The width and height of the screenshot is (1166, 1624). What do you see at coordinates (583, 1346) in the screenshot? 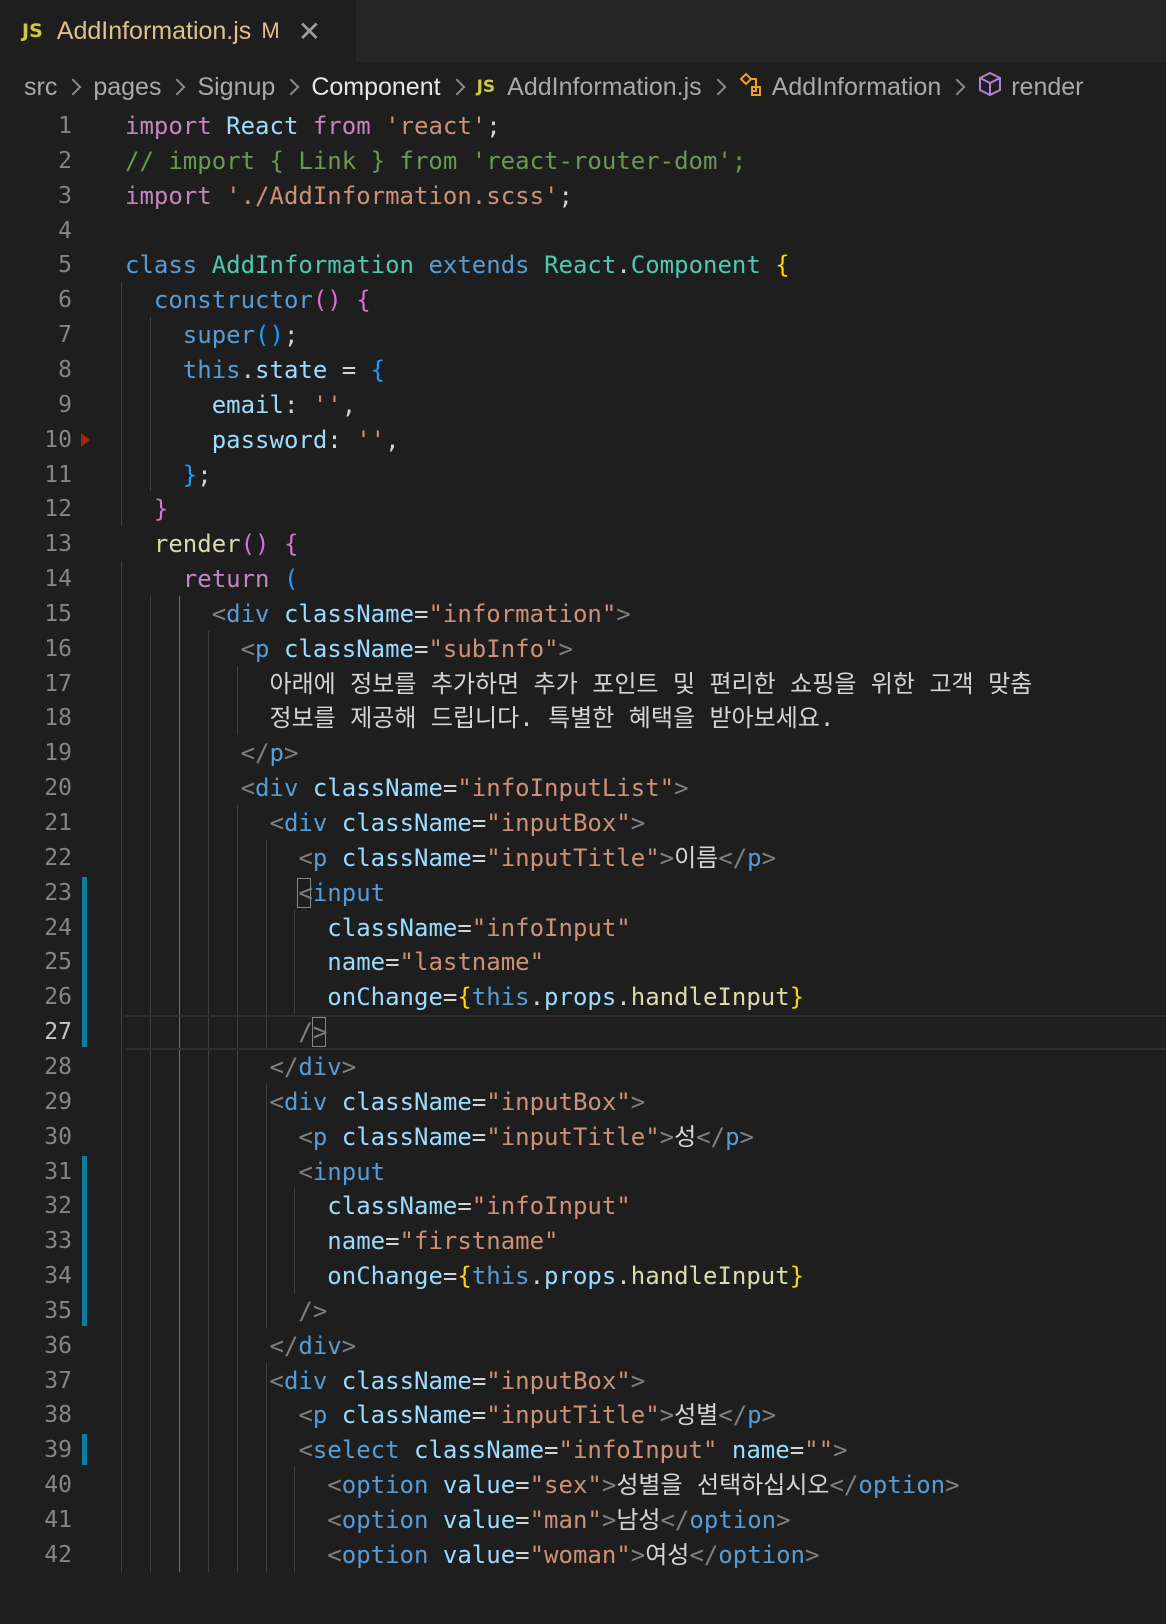
I see `code-line: 36 </div>` at bounding box center [583, 1346].